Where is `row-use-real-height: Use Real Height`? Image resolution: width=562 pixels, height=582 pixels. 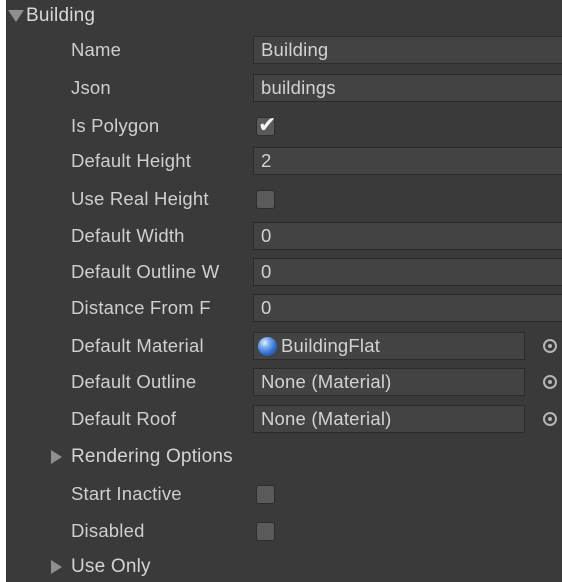
row-use-real-height: Use Real Height is located at coordinates (284, 199).